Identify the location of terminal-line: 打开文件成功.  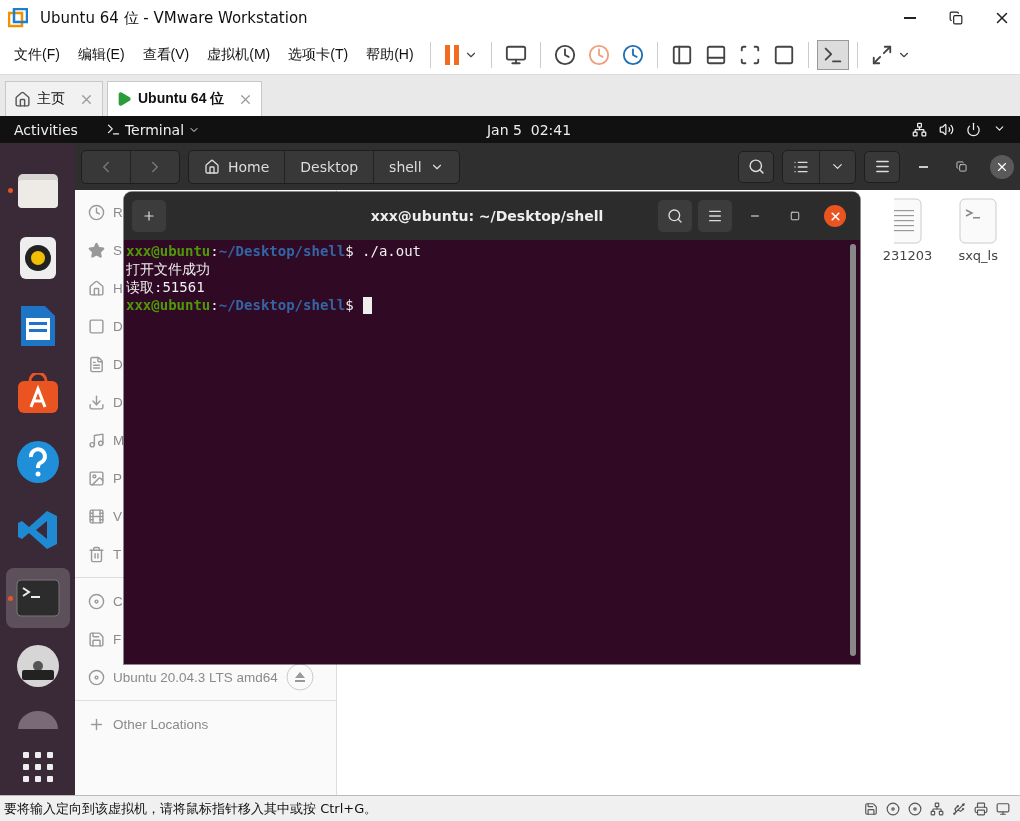
(168, 269).